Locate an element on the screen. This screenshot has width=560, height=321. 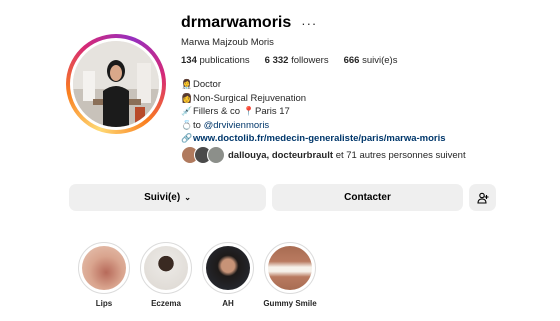
bio-mention-link: @drvivienmoris is located at coordinates (237, 126).